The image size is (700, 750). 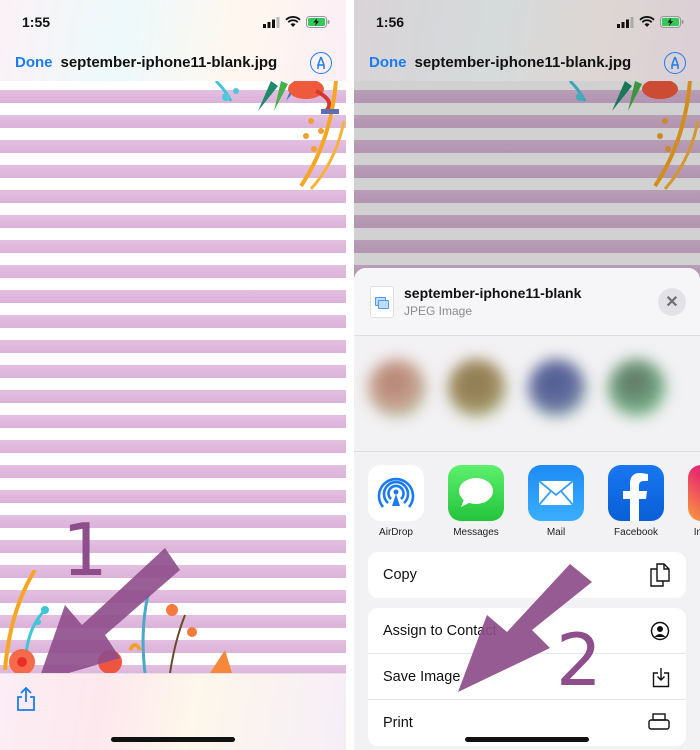 What do you see at coordinates (556, 493) in the screenshot?
I see `mail-icon` at bounding box center [556, 493].